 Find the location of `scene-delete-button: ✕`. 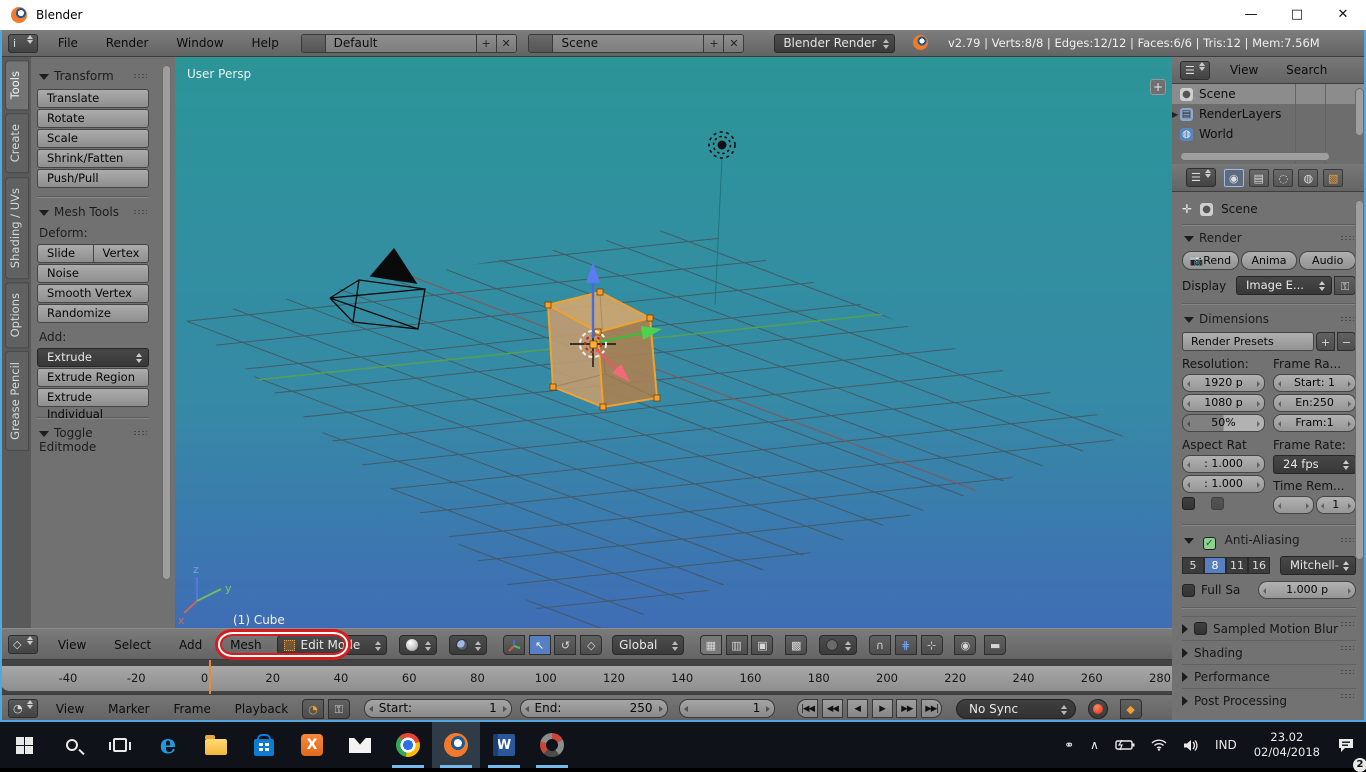

scene-delete-button: ✕ is located at coordinates (733, 43).